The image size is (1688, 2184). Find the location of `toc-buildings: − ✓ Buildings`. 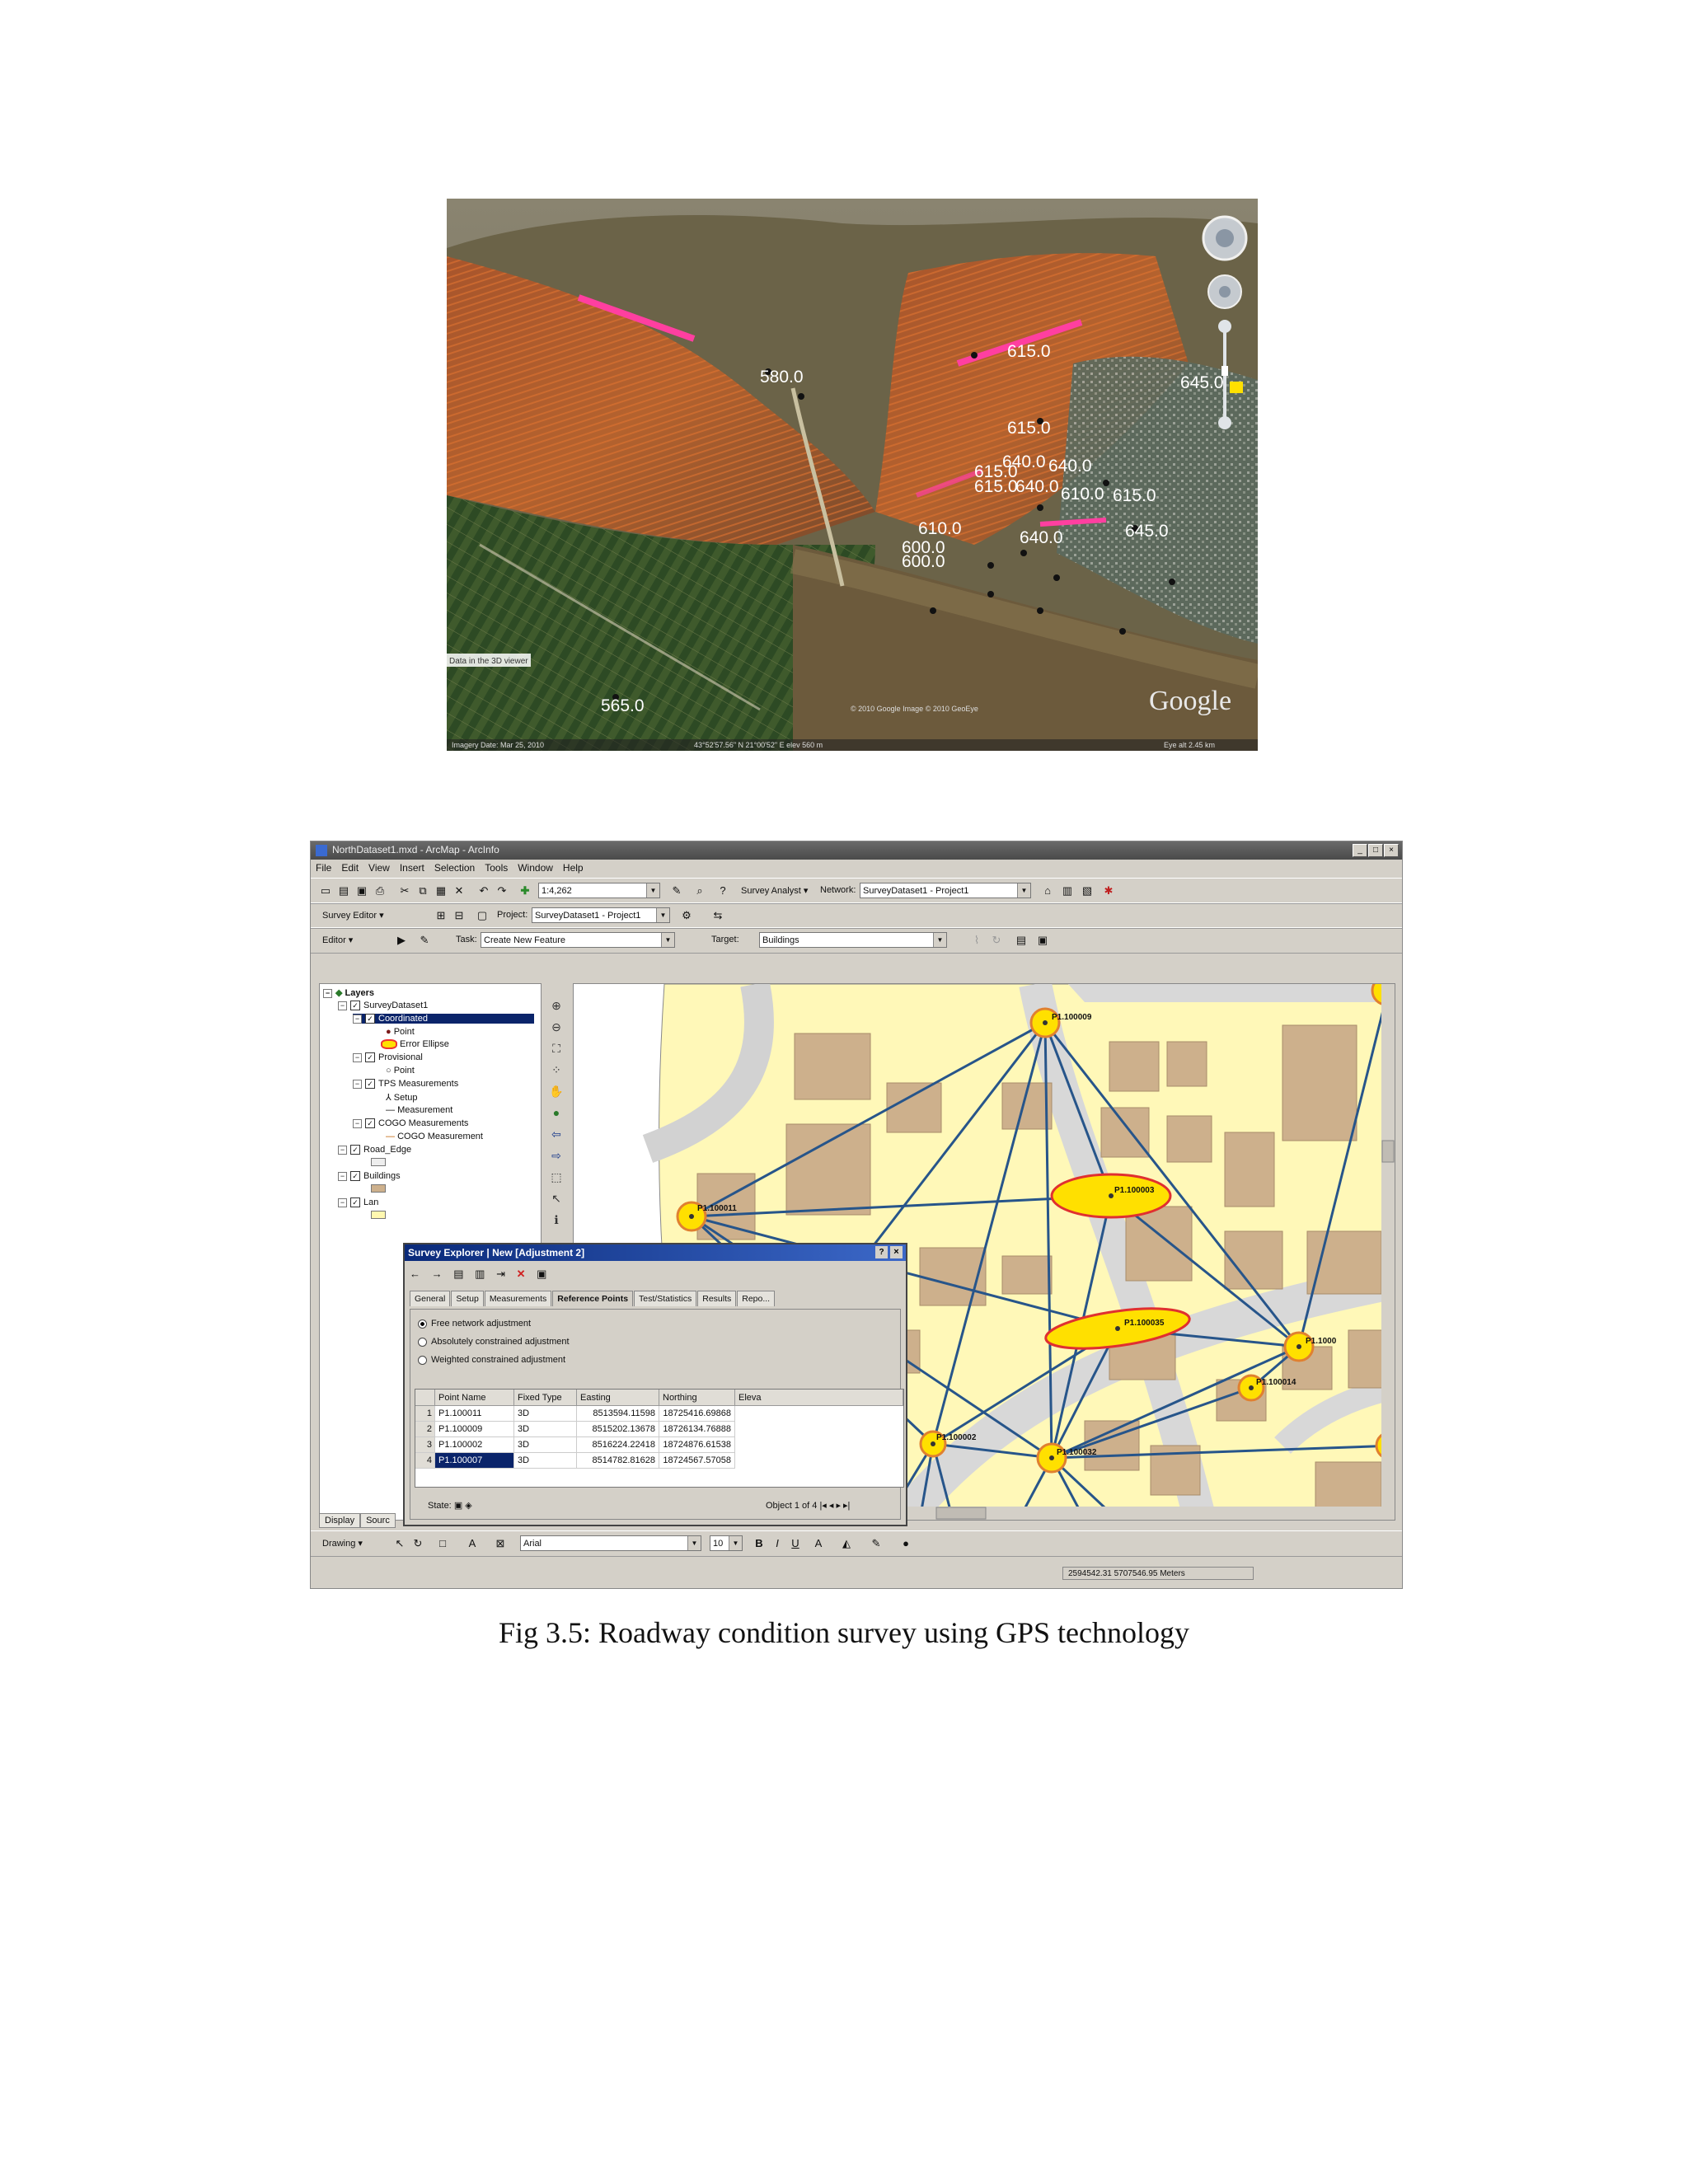

toc-buildings: − ✓ Buildings is located at coordinates (369, 1176).